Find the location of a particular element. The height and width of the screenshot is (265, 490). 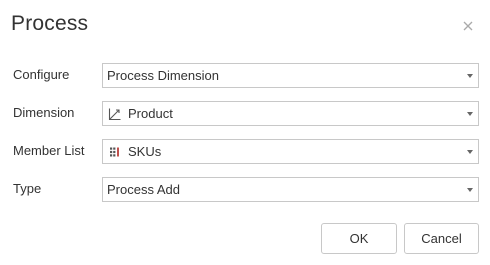

dimension-select: Product is located at coordinates (290, 113).